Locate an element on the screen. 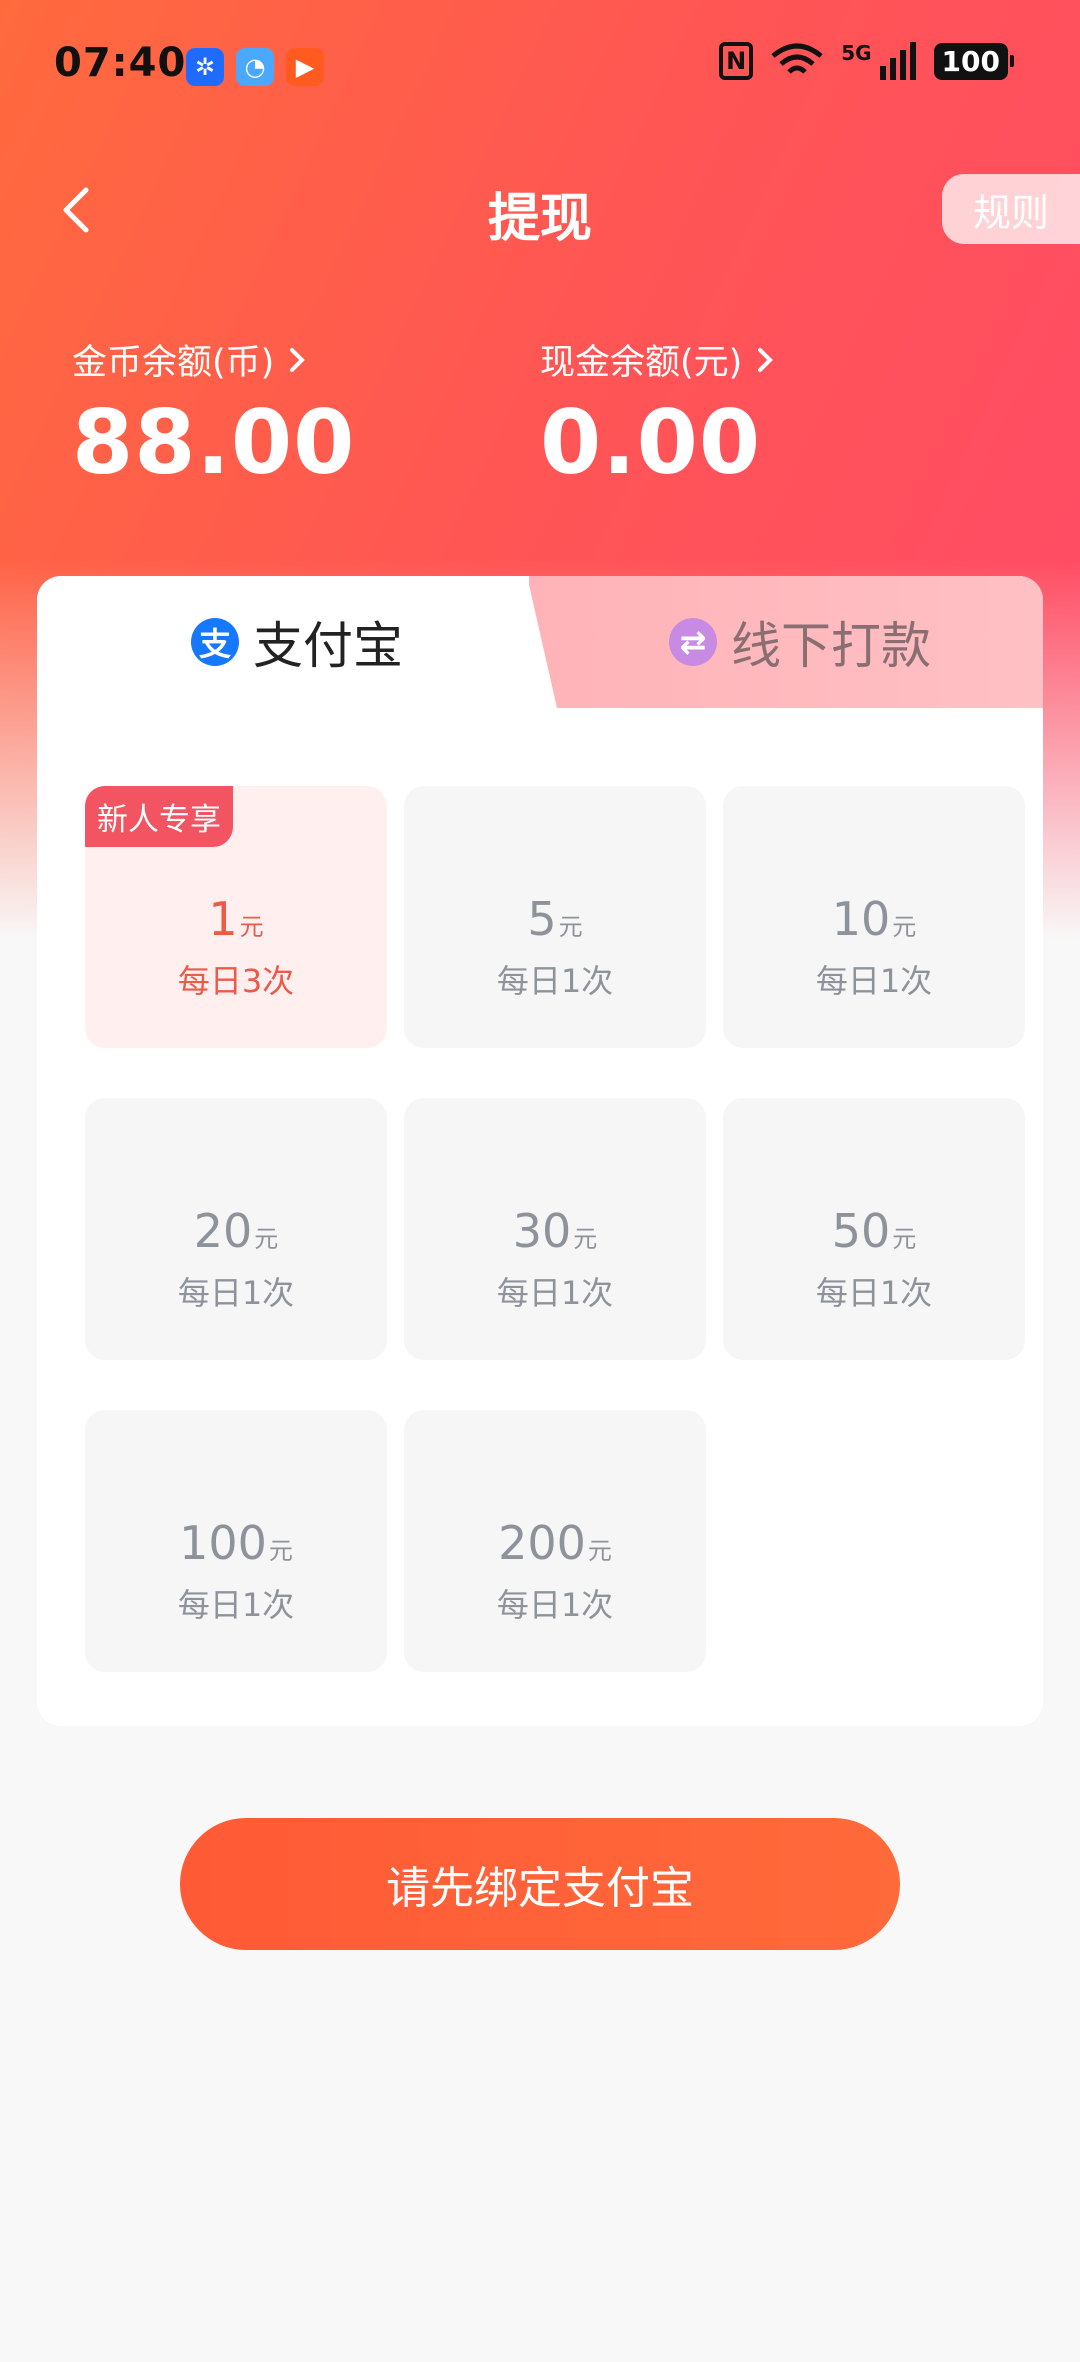  amount-value: 50 is located at coordinates (861, 1231).